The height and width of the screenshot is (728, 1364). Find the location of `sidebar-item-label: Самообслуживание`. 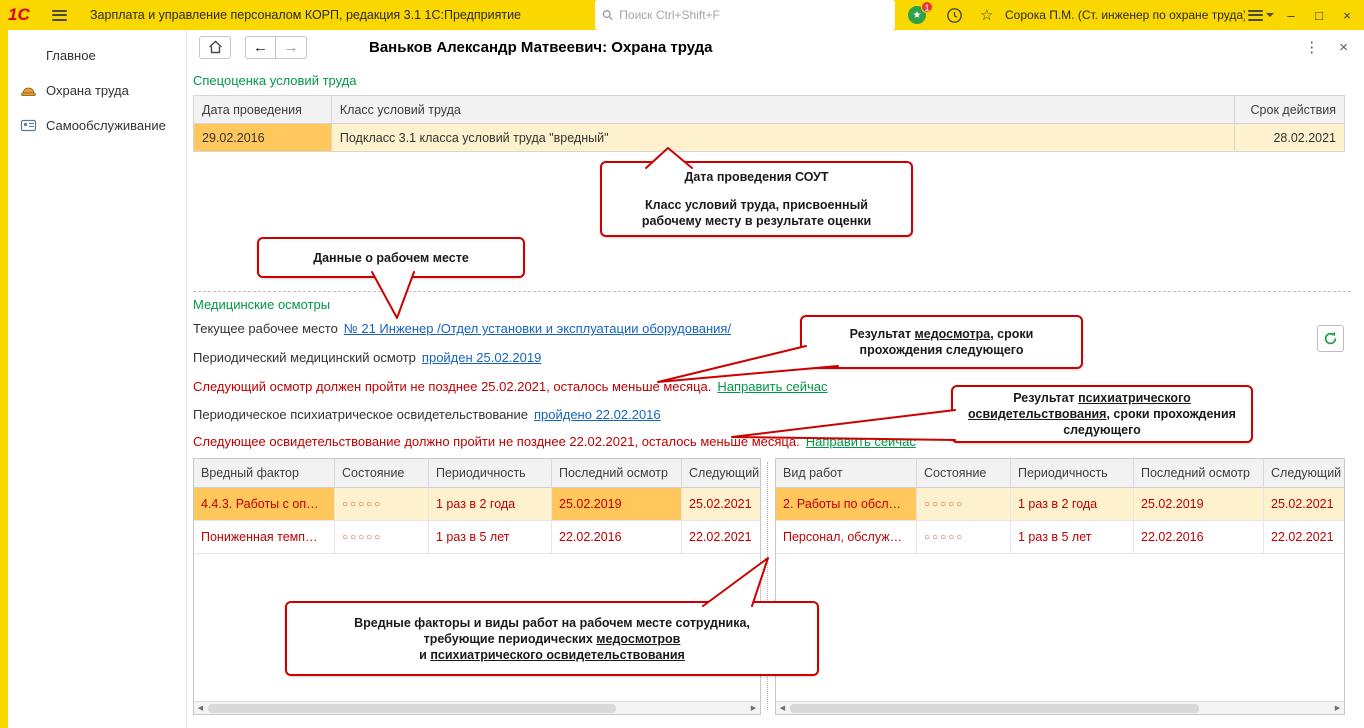

sidebar-item-label: Самообслуживание is located at coordinates (106, 125).